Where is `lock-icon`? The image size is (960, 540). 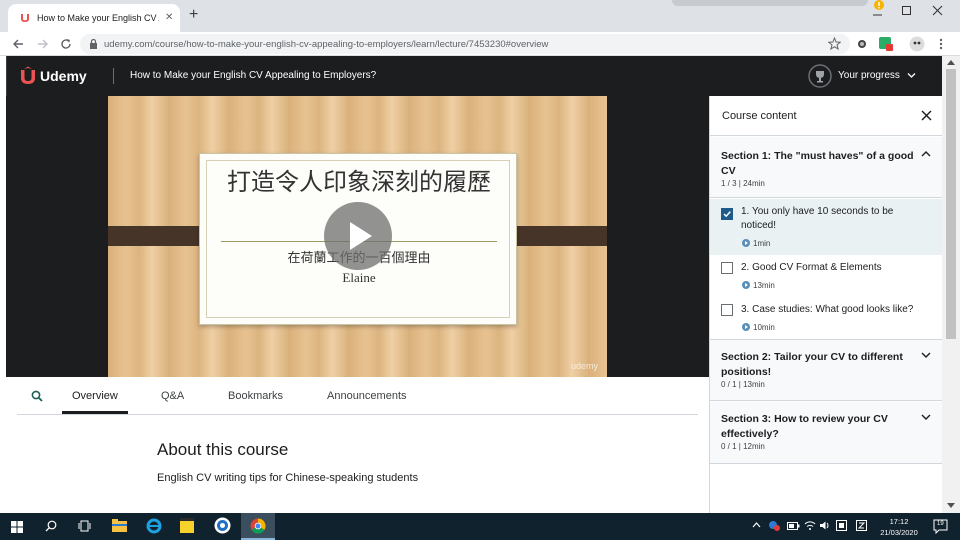
lock-icon is located at coordinates (93, 44).